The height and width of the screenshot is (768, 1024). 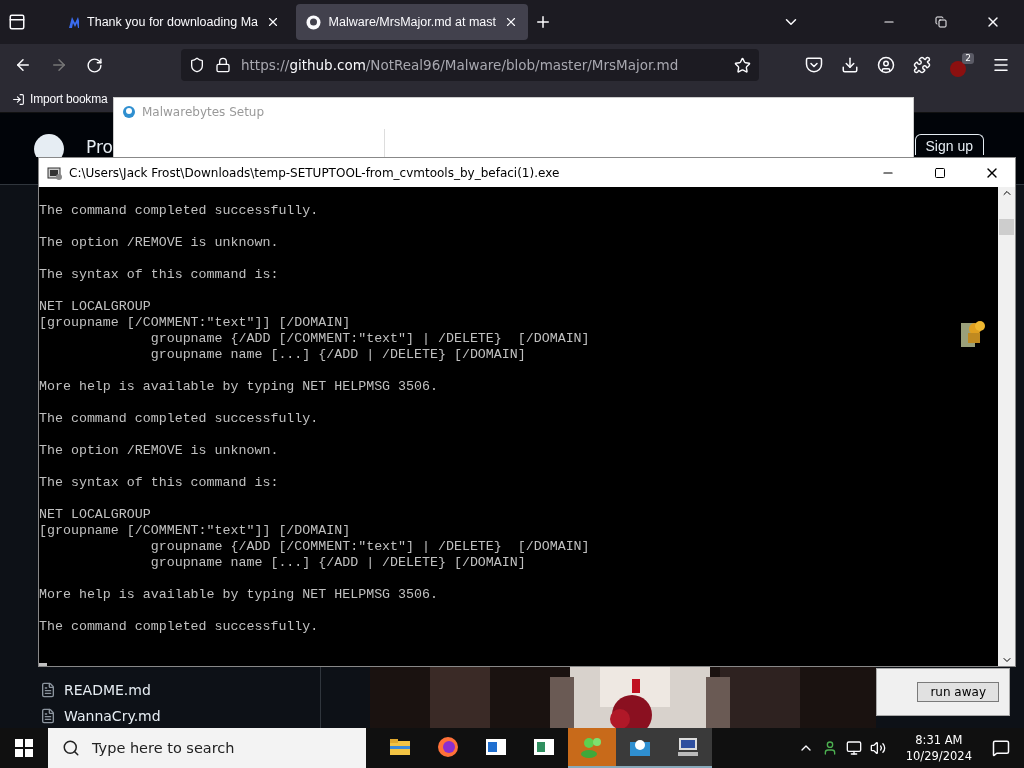 What do you see at coordinates (1006, 227) in the screenshot?
I see `scrollbar-thumb` at bounding box center [1006, 227].